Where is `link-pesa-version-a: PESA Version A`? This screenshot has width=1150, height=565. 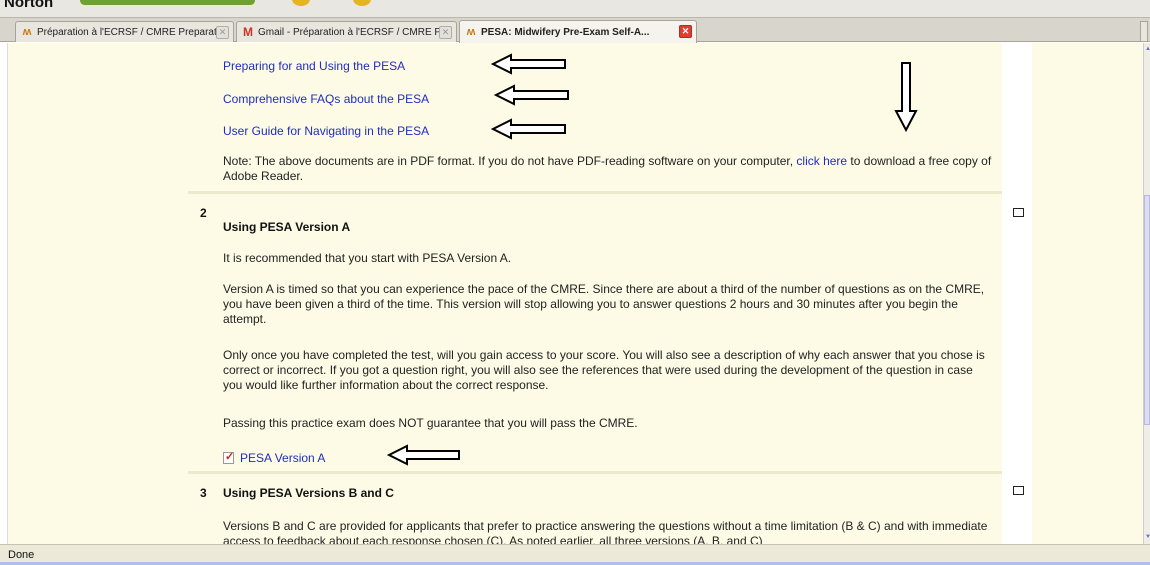 link-pesa-version-a: PESA Version A is located at coordinates (282, 458).